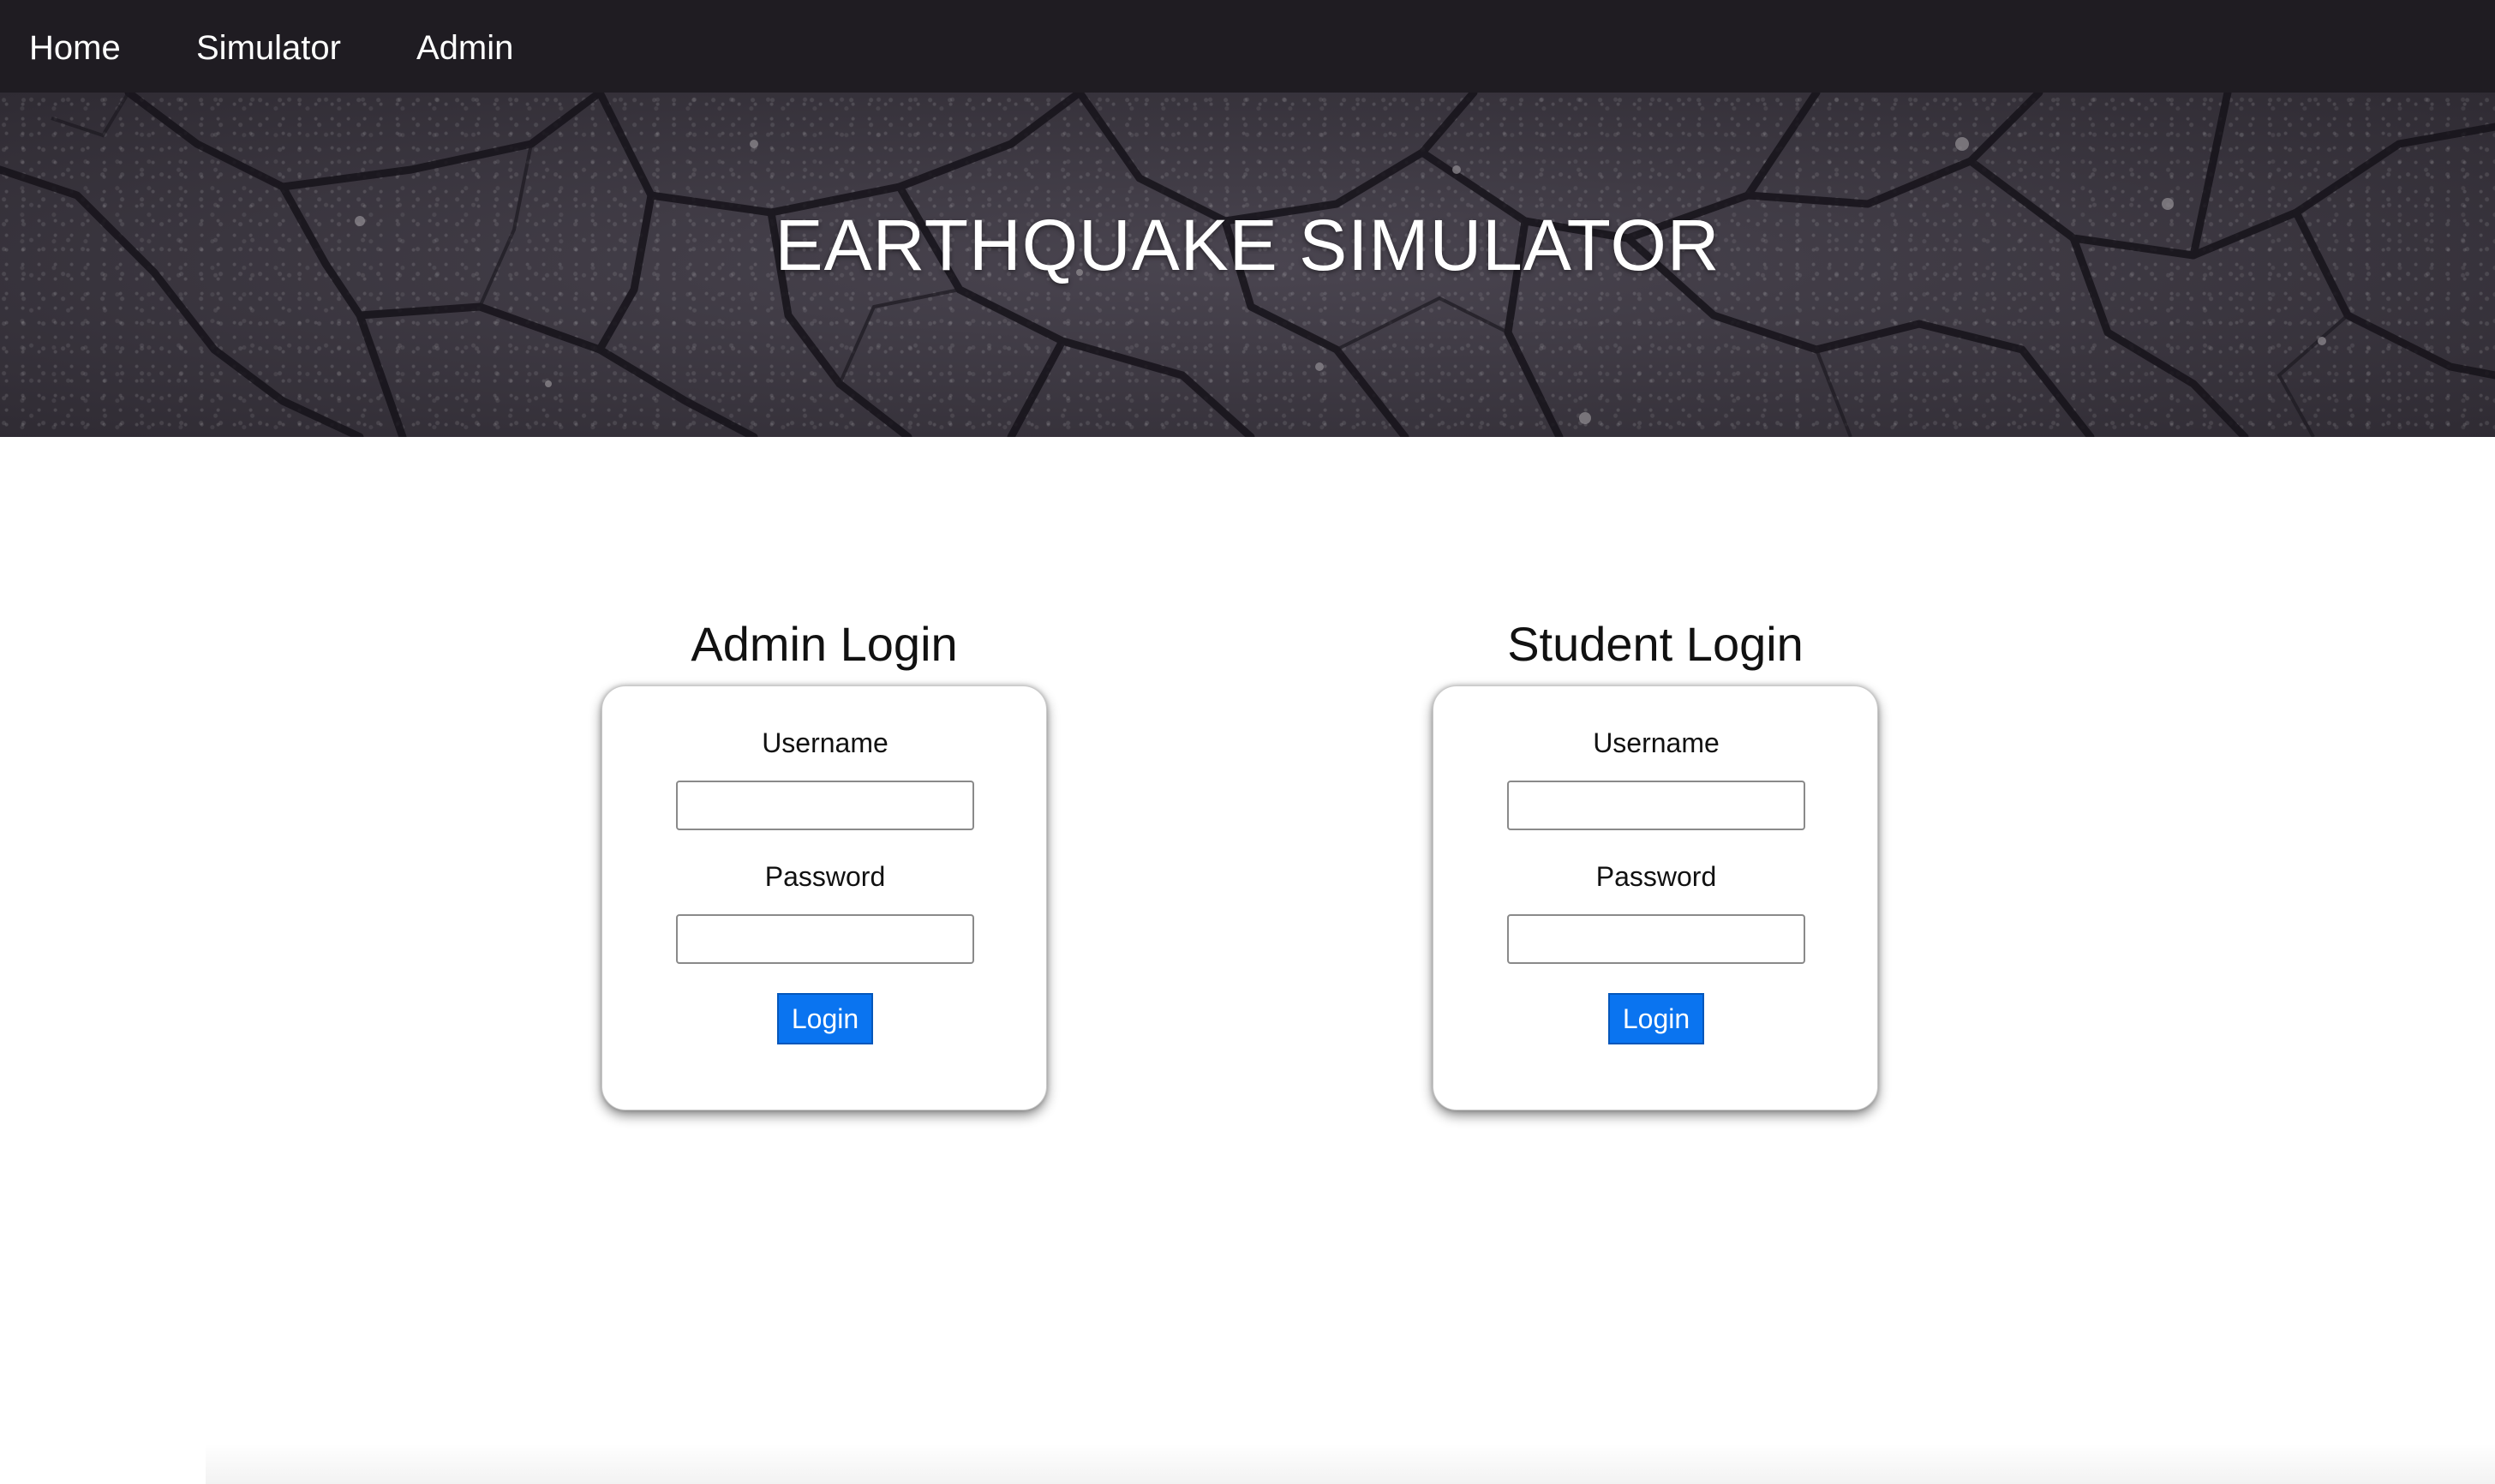 Image resolution: width=2495 pixels, height=1484 pixels. I want to click on admin-login-section: Admin Login Username Password Login, so click(824, 860).